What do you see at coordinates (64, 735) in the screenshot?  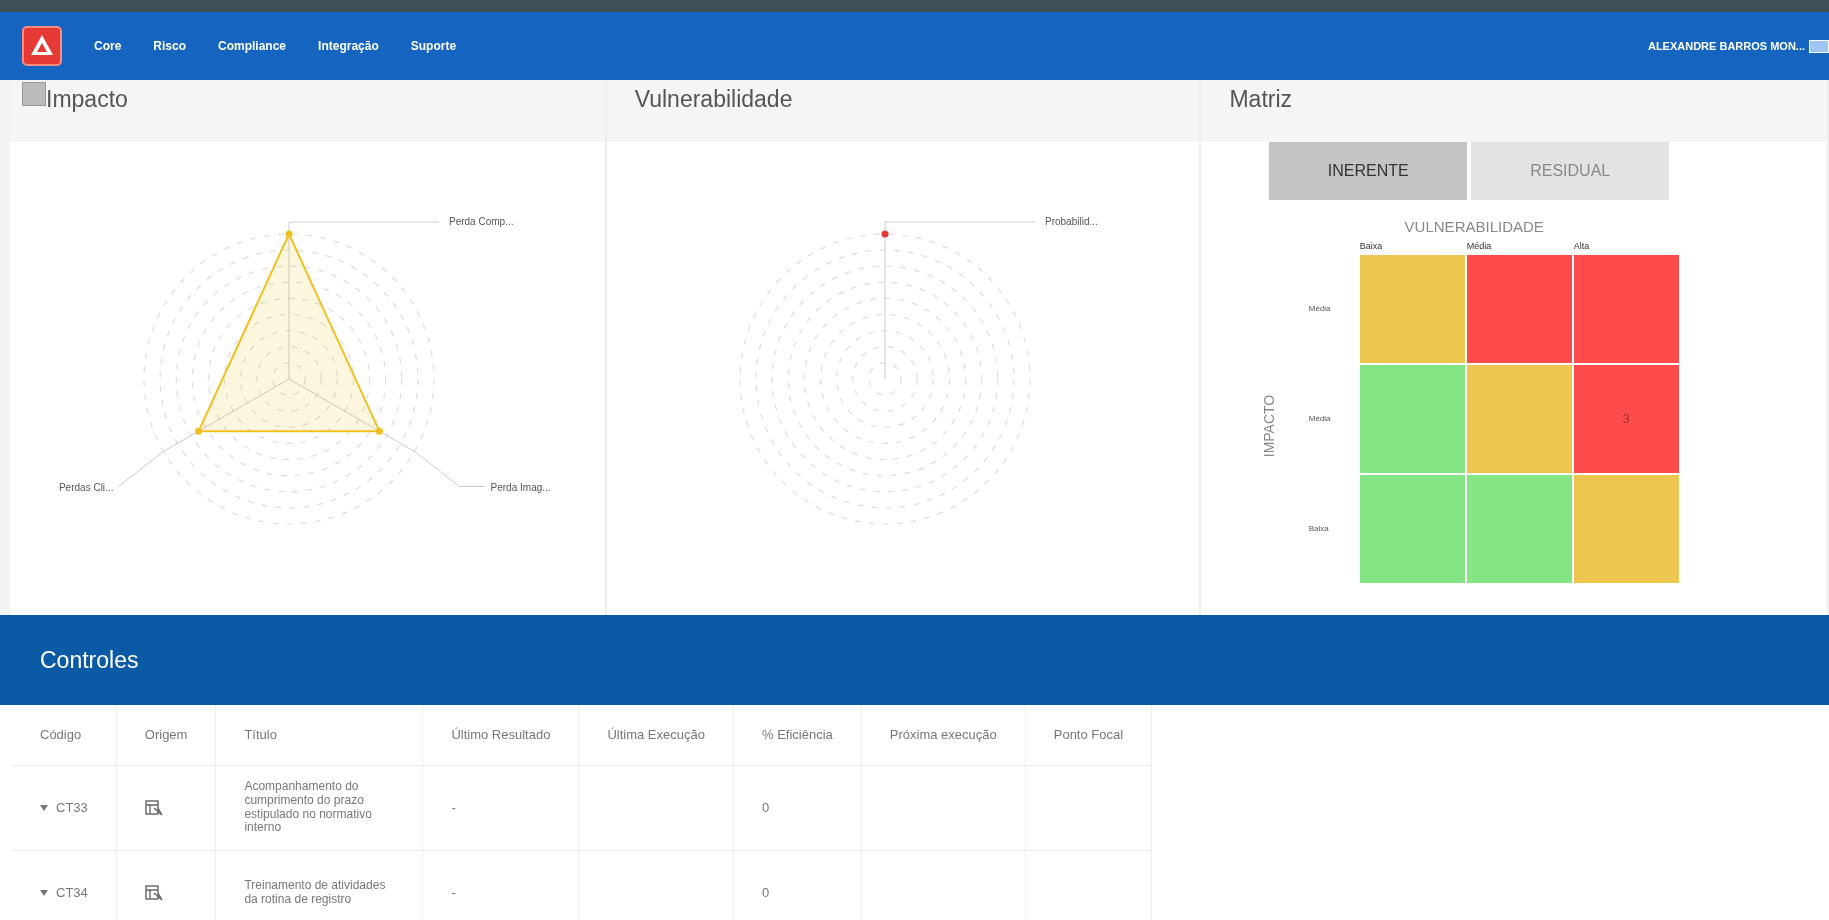 I see `column-header: Código` at bounding box center [64, 735].